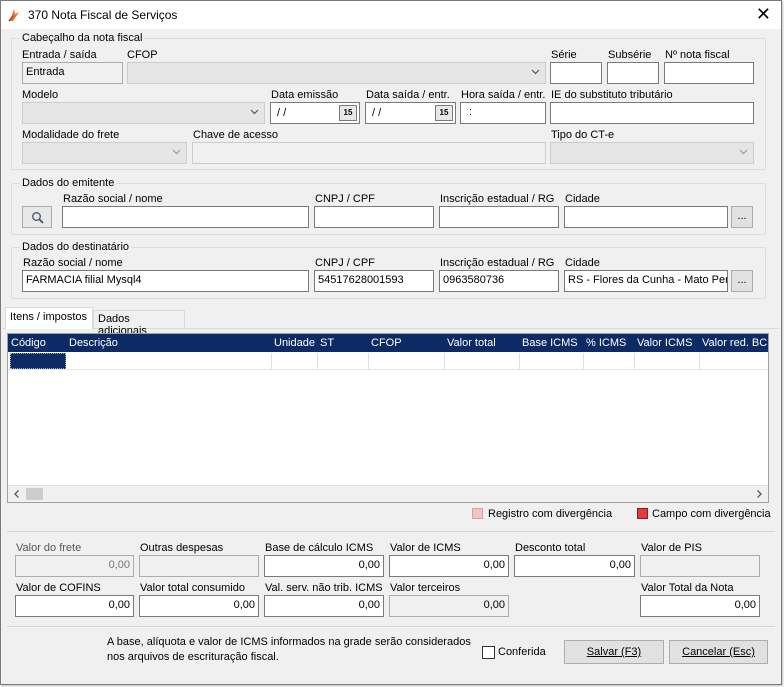 This screenshot has width=784, height=687. I want to click on destinatario-razao-label: Razão social / nome, so click(73, 263).